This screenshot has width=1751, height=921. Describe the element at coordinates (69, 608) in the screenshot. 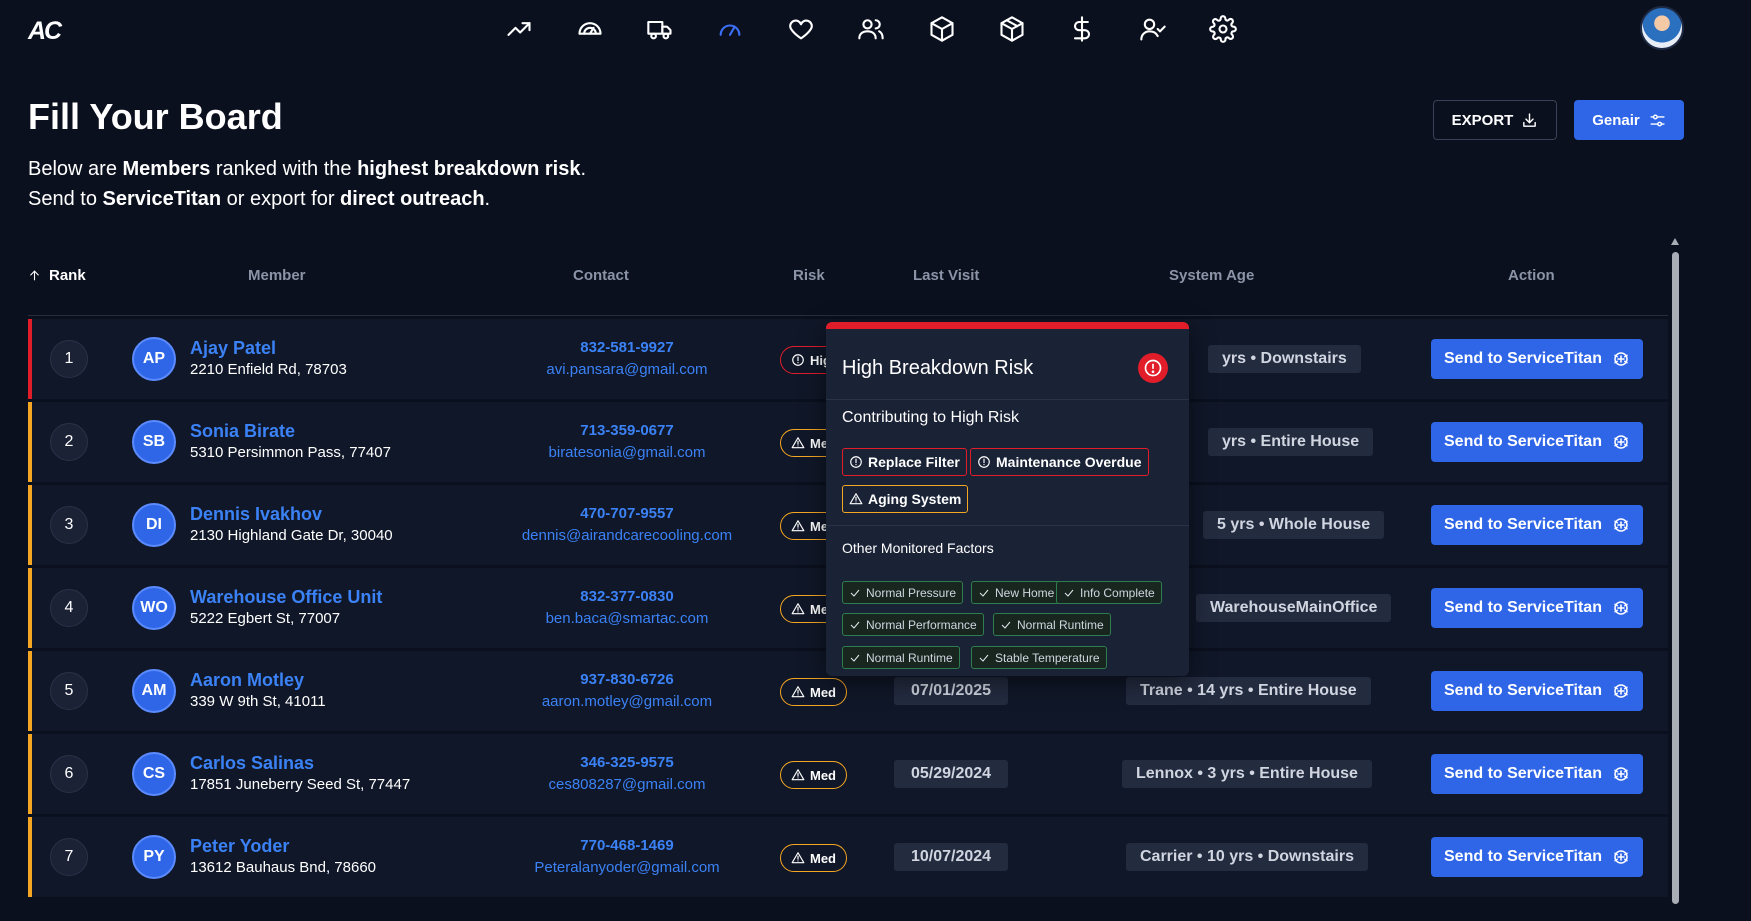

I see `rank-number: 4` at that location.